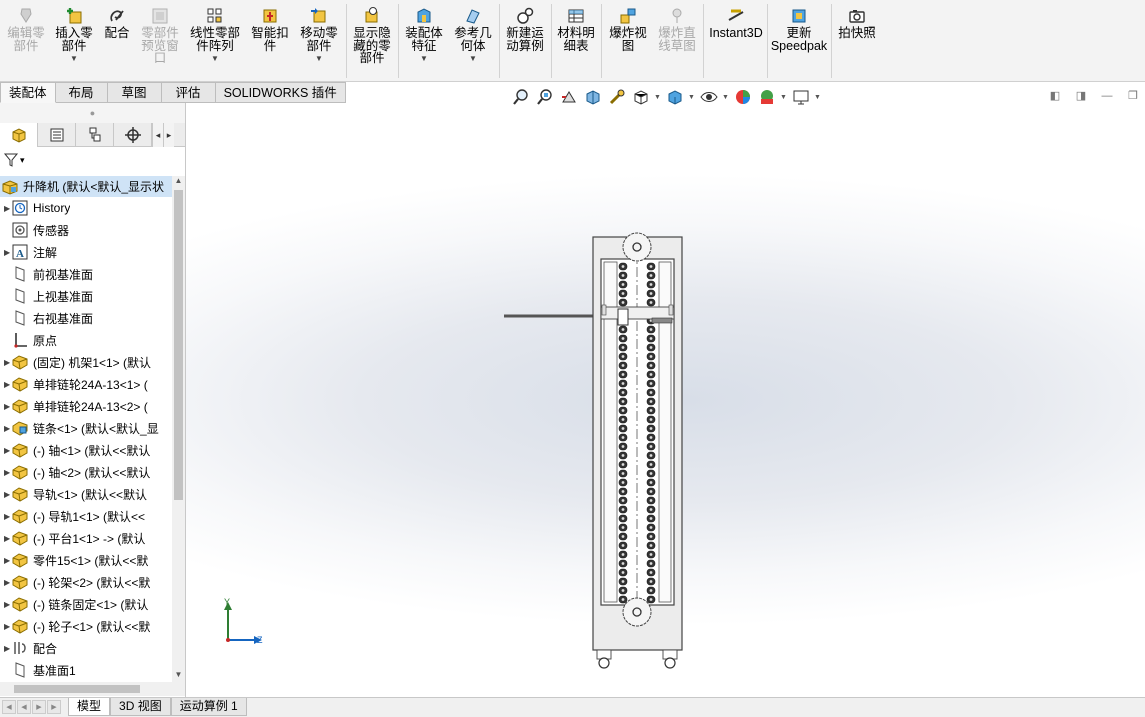 This screenshot has height=717, width=1145. What do you see at coordinates (86, 362) in the screenshot?
I see `tree-item: ▶ (固定) 机架1<1> (默认` at bounding box center [86, 362].